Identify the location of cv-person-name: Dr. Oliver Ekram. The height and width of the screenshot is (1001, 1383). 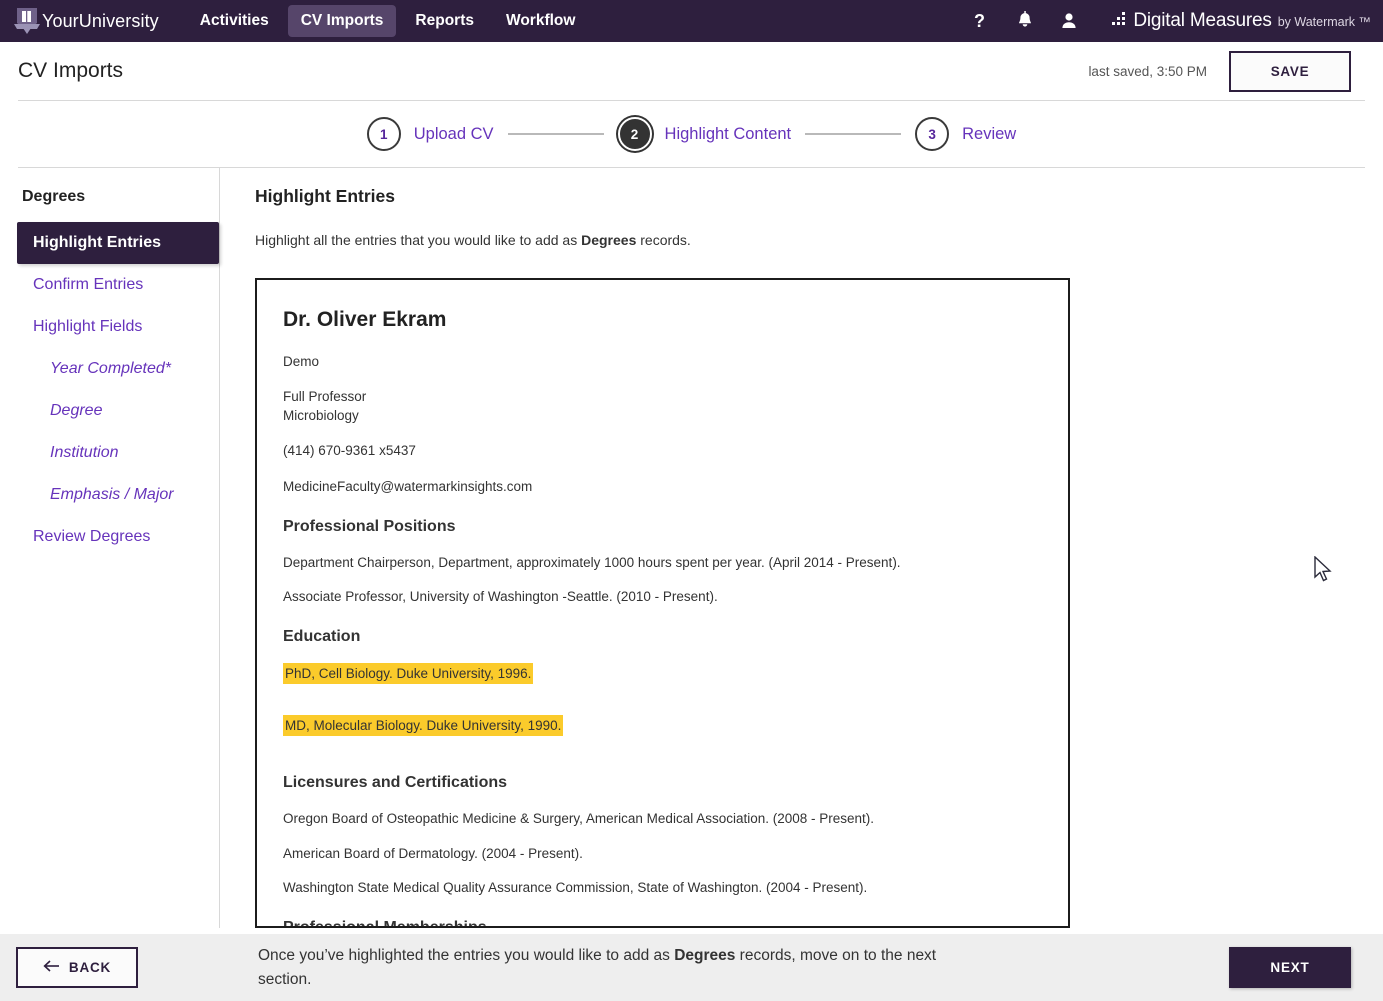
(365, 319).